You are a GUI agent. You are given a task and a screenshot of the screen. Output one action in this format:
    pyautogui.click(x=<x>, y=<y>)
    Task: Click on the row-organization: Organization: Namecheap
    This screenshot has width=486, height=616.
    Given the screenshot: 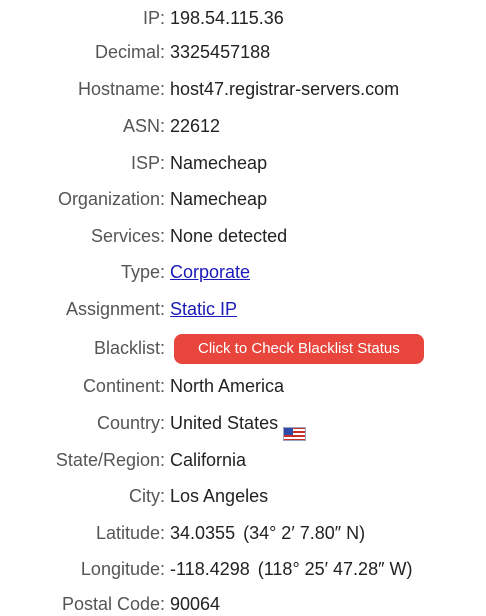 What is the action you would take?
    pyautogui.click(x=243, y=200)
    